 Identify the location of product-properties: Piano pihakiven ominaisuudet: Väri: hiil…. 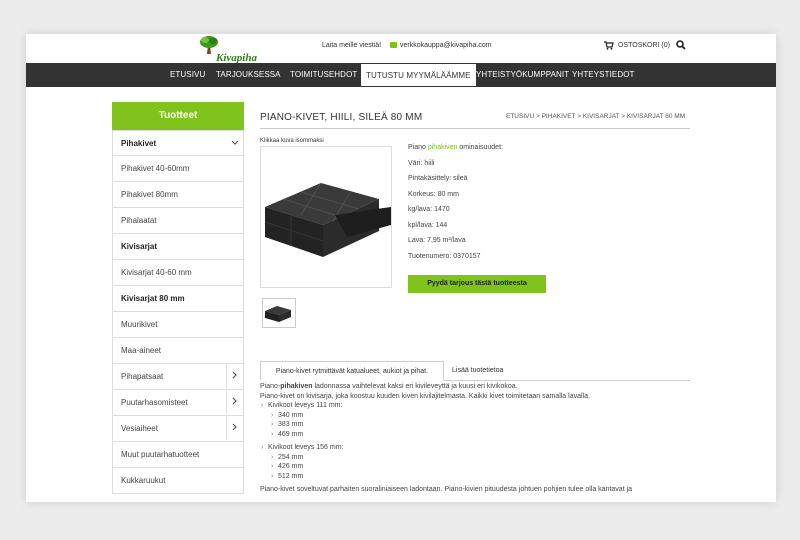
(455, 202).